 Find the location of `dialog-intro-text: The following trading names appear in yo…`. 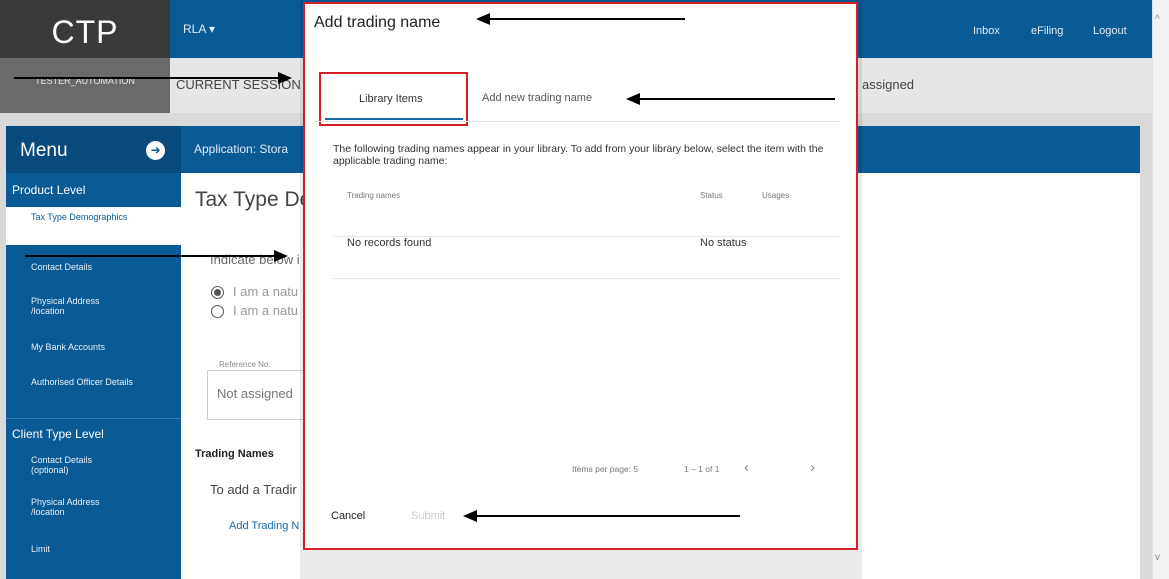

dialog-intro-text: The following trading names appear in yo… is located at coordinates (578, 155).